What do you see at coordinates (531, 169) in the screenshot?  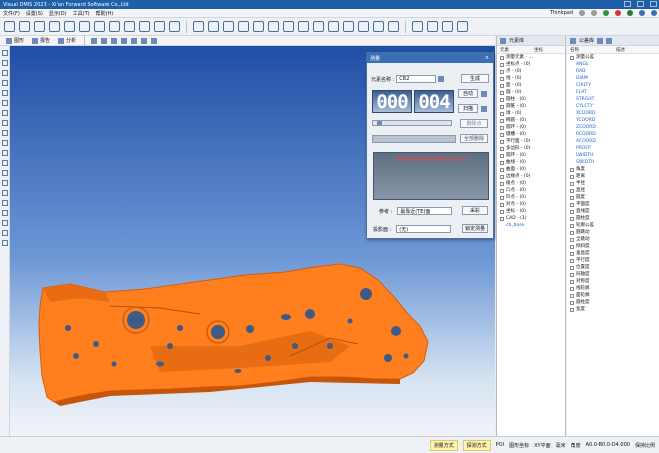 I see `element-tree-item: 曲面 - (0)` at bounding box center [531, 169].